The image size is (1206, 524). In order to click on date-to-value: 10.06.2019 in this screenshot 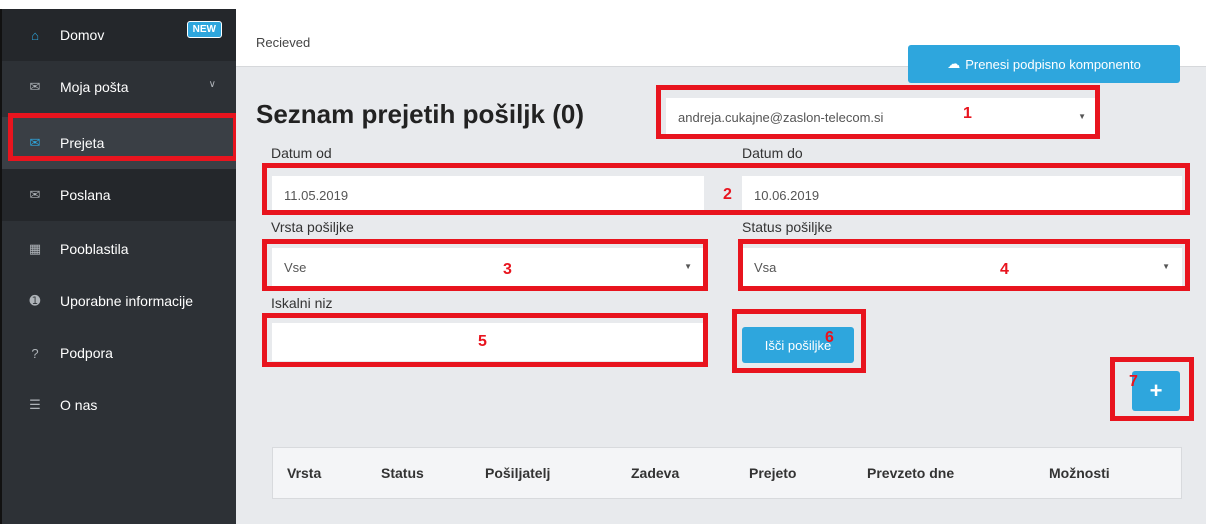, I will do `click(787, 195)`.